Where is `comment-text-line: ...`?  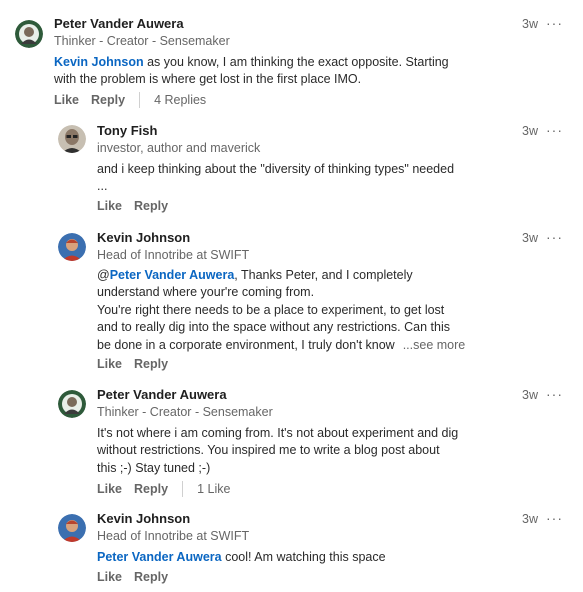
comment-text-line: ... is located at coordinates (102, 186).